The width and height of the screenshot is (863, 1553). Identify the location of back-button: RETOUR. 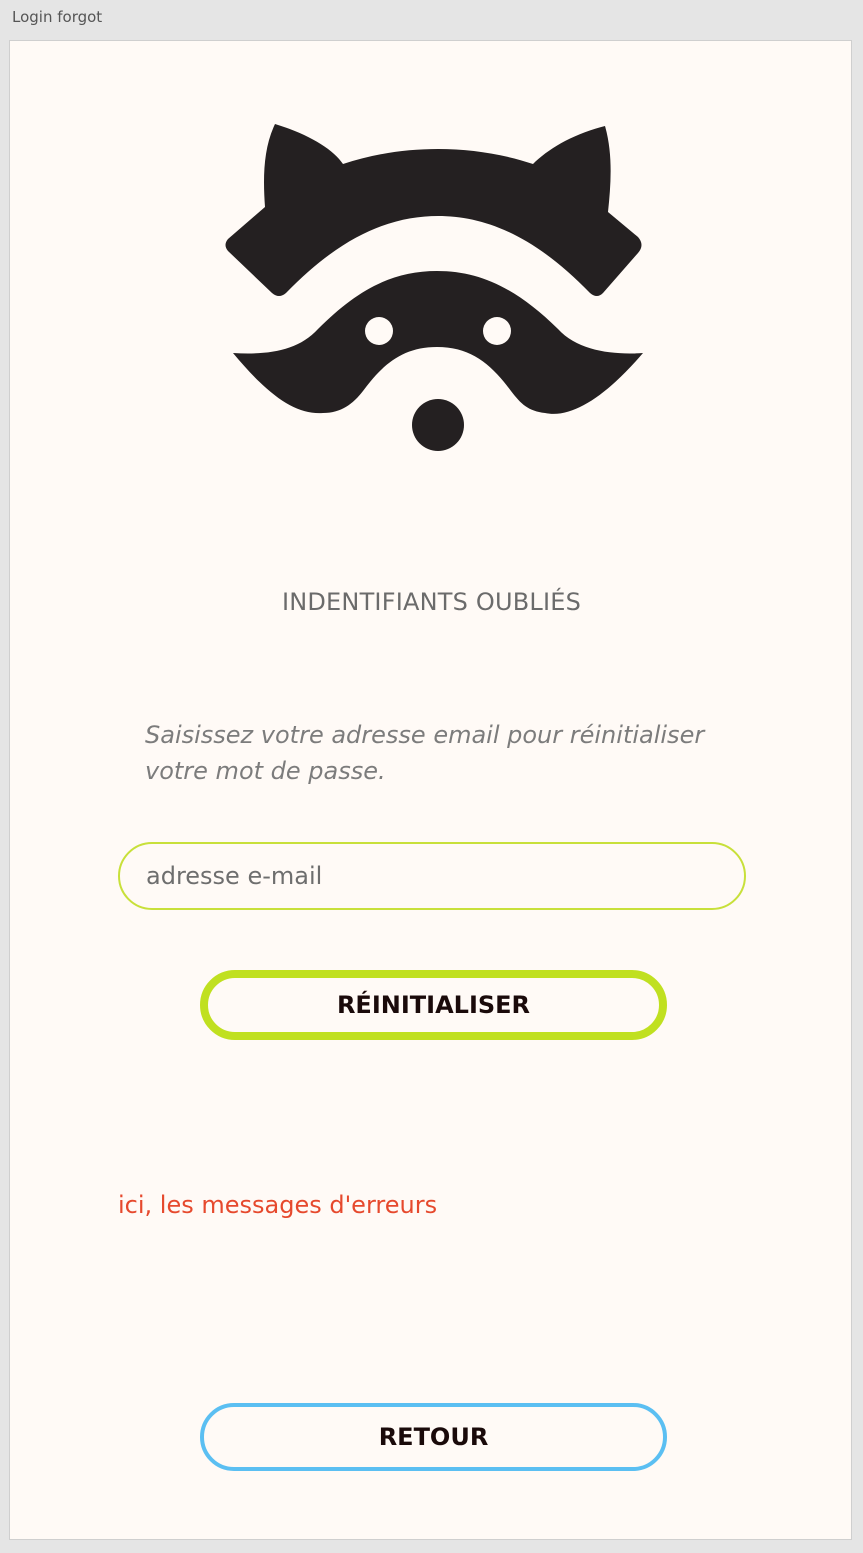
(433, 1437).